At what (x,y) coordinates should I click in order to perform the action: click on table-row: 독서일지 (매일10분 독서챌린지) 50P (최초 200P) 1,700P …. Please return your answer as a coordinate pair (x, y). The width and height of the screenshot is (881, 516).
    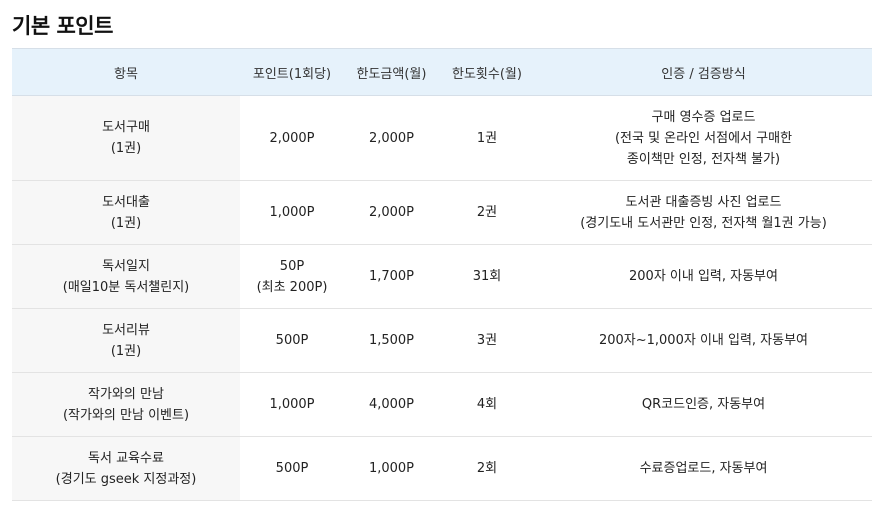
    Looking at the image, I should click on (442, 276).